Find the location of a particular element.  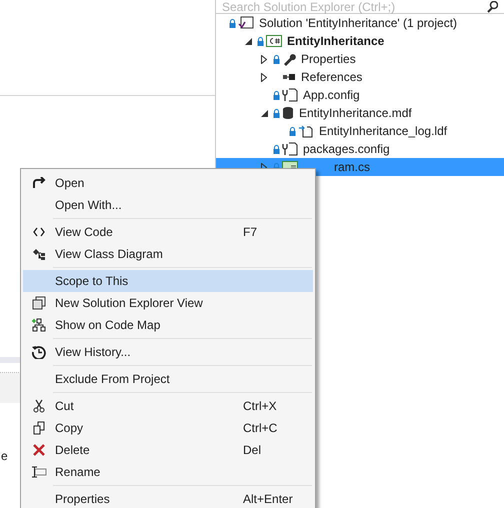

partial-text: e is located at coordinates (4, 456).